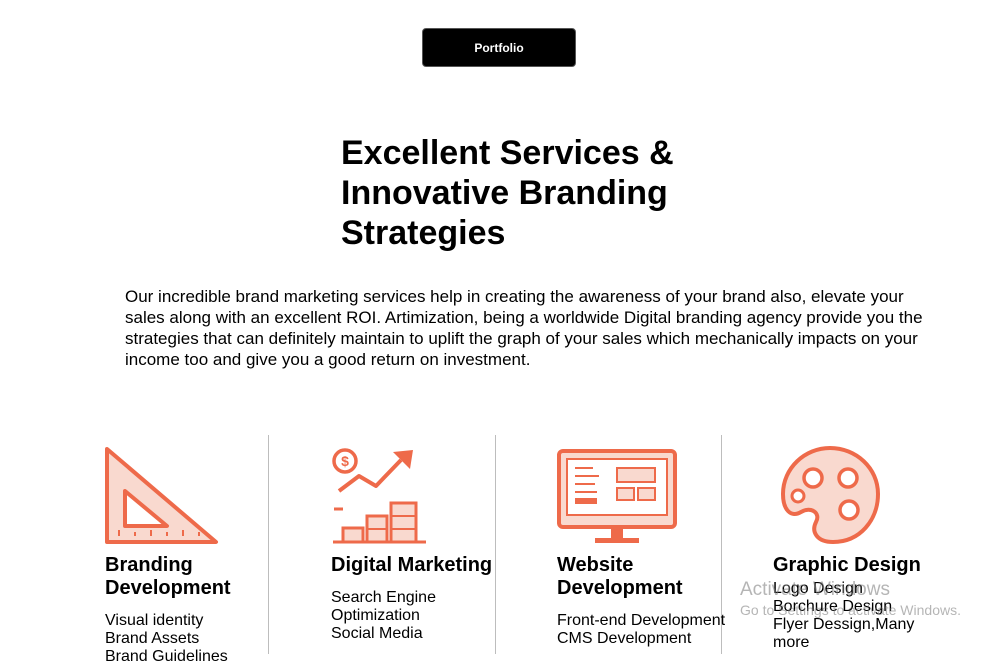 The height and width of the screenshot is (666, 990). Describe the element at coordinates (844, 633) in the screenshot. I see `service-item: Flyer Dessign,Many more` at that location.